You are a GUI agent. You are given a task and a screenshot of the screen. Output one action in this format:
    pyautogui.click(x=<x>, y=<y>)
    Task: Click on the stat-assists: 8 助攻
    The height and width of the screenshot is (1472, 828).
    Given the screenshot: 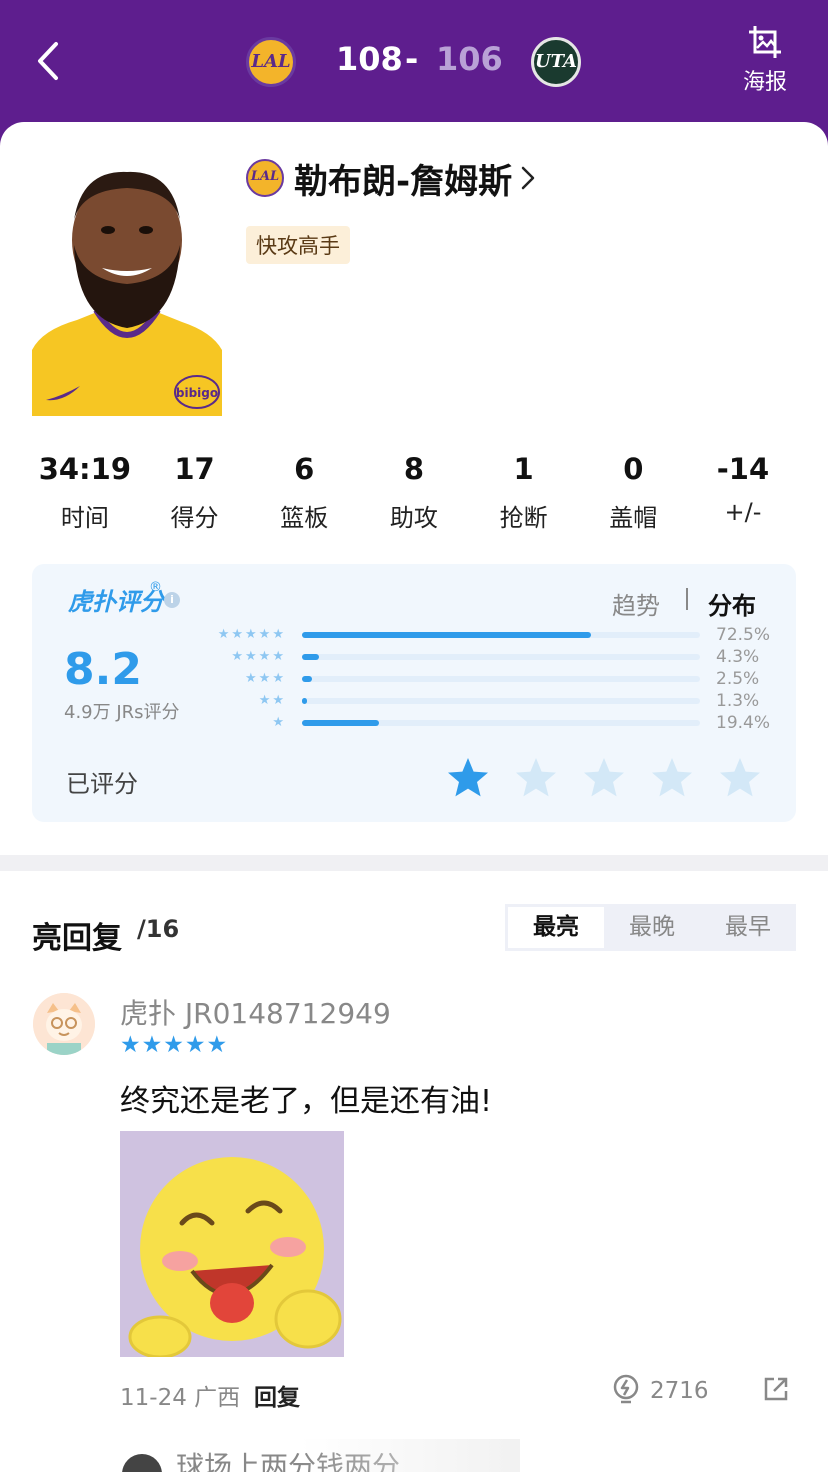 What is the action you would take?
    pyautogui.click(x=413, y=492)
    